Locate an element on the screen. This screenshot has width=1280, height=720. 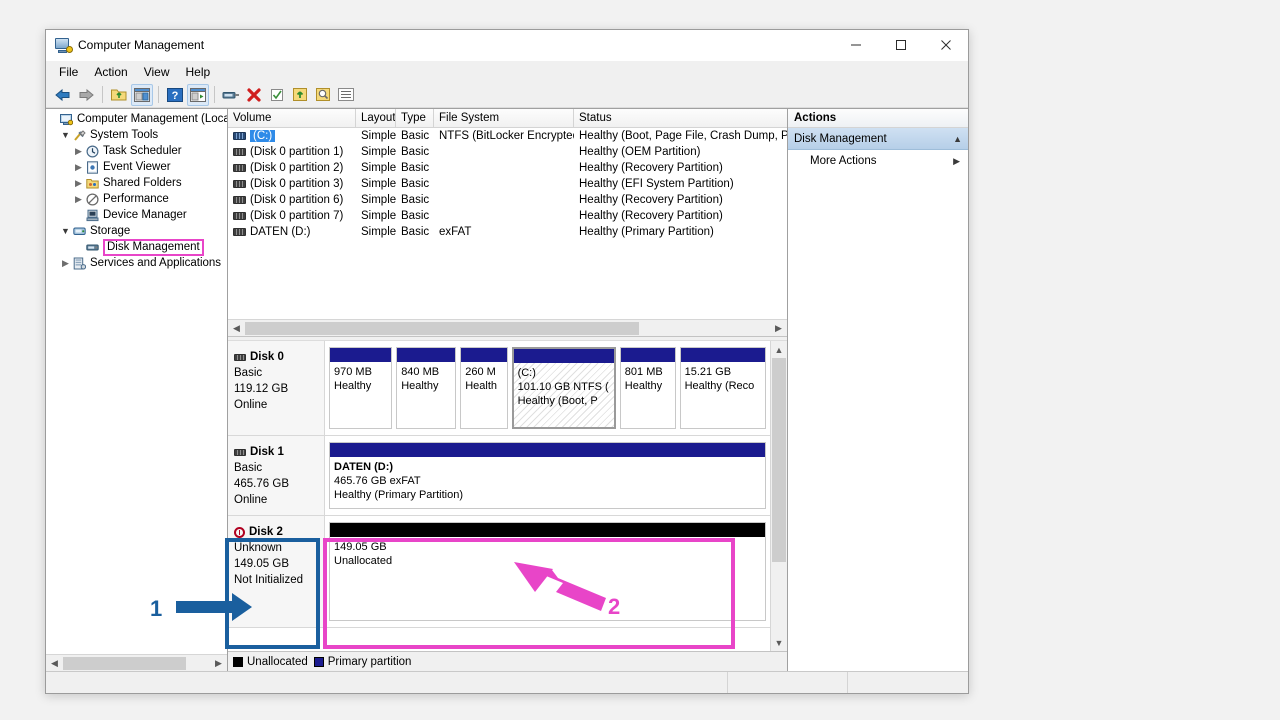
up-one-level-icon is located at coordinates (119, 95).